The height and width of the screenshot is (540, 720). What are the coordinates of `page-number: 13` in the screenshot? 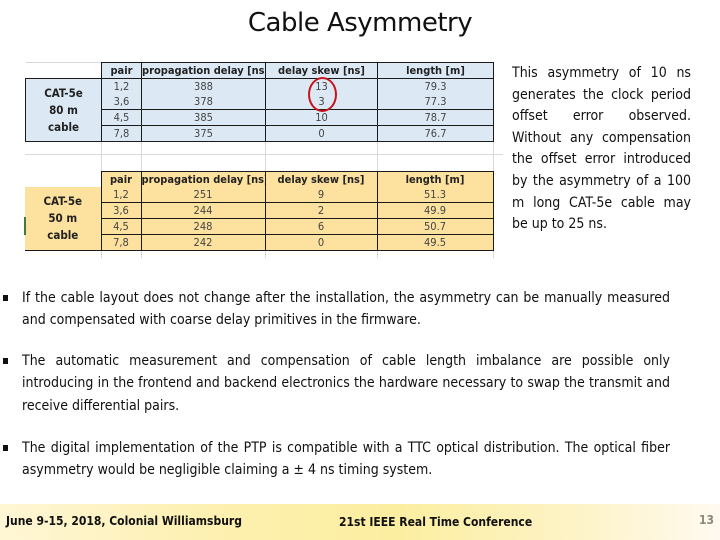 It's located at (706, 520).